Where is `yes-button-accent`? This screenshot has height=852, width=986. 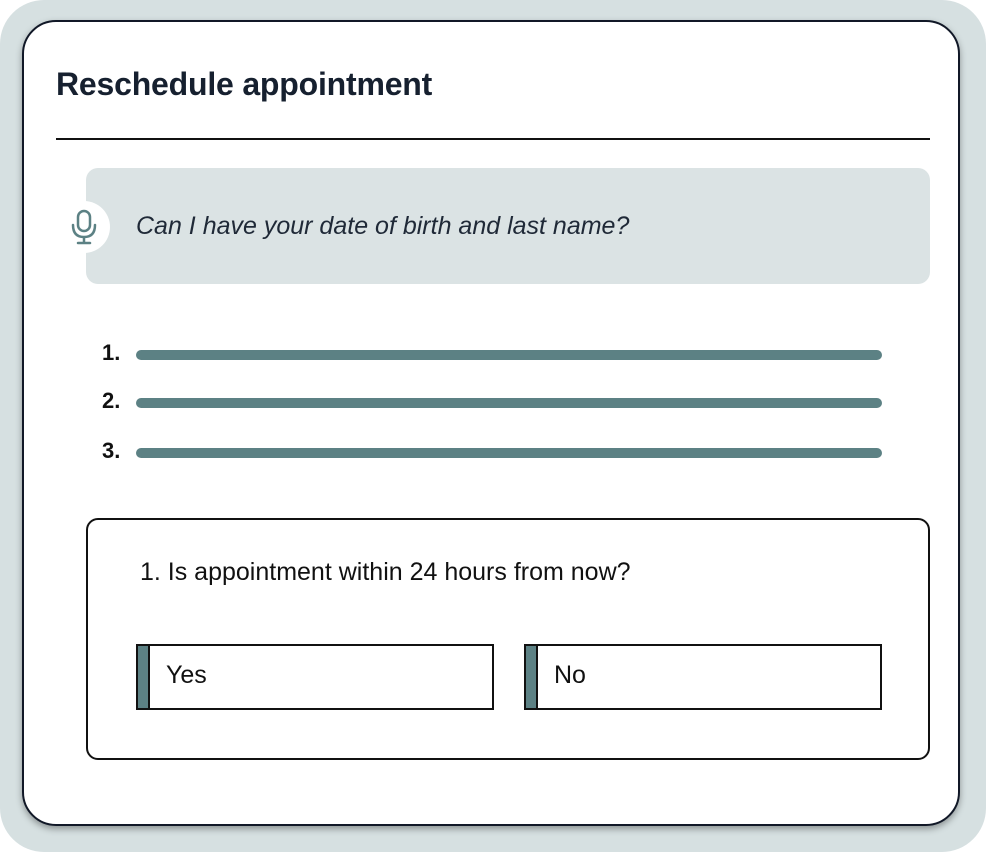 yes-button-accent is located at coordinates (144, 677).